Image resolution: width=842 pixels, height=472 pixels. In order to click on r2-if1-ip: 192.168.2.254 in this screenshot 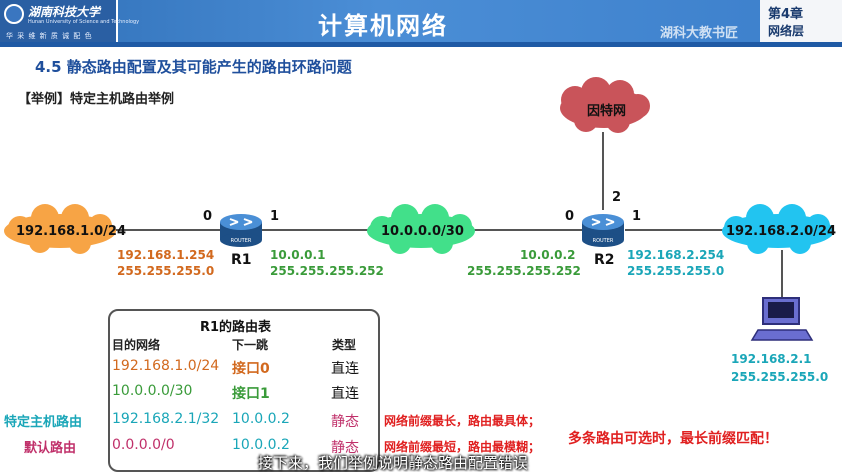, I will do `click(676, 255)`.